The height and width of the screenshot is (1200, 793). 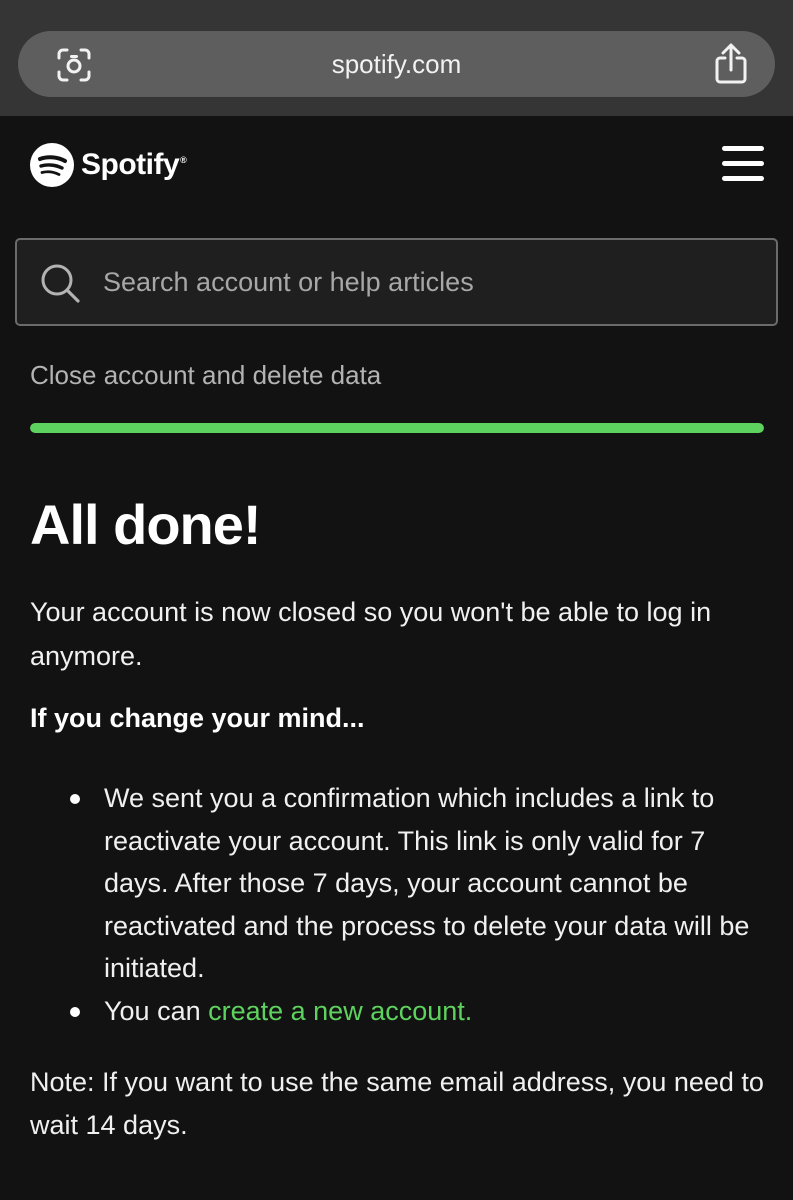 What do you see at coordinates (743, 164) in the screenshot?
I see `hamburger-menu-icon` at bounding box center [743, 164].